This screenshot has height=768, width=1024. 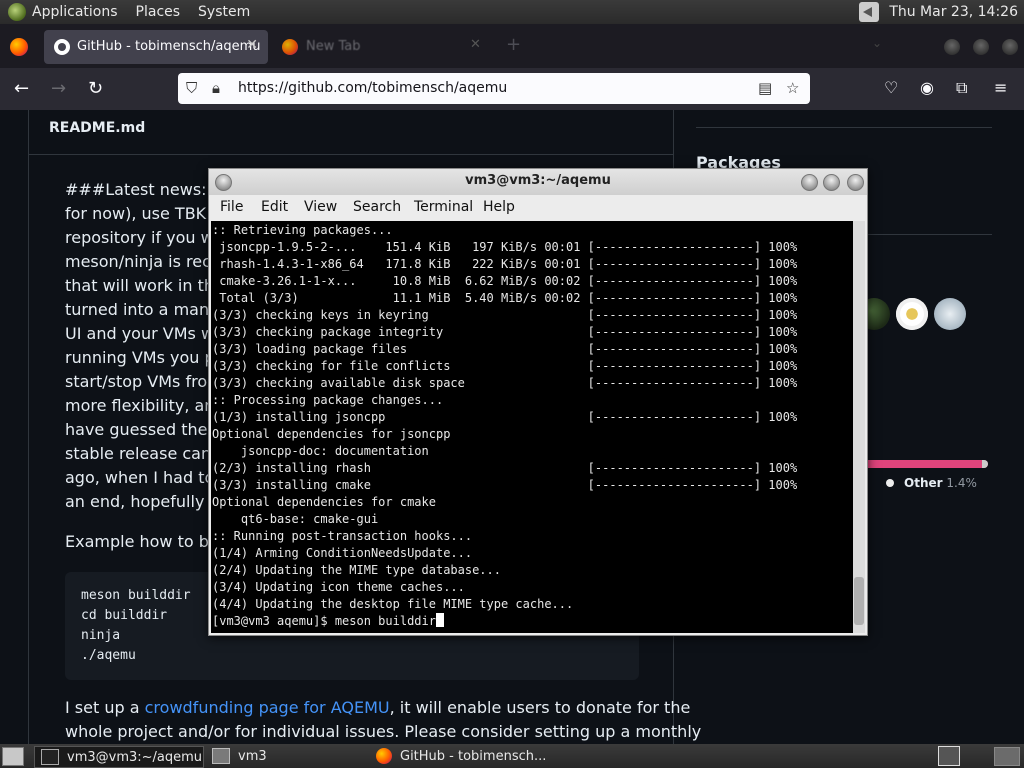 I want to click on places-menu: Places, so click(x=158, y=12).